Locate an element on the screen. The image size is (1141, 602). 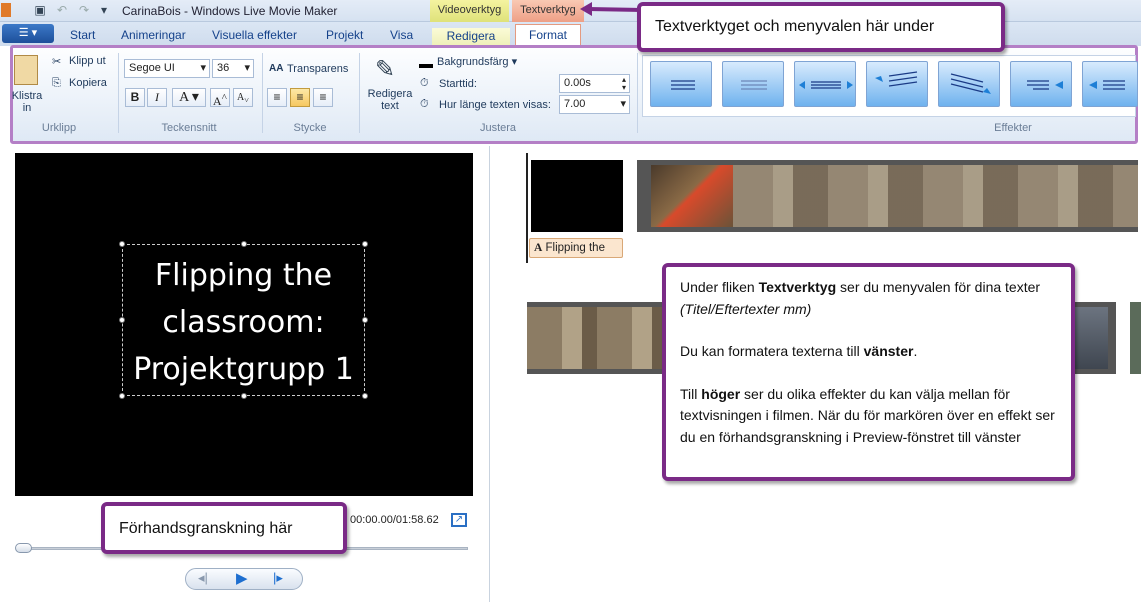
start-time-value: 0.00s is located at coordinates (577, 83).